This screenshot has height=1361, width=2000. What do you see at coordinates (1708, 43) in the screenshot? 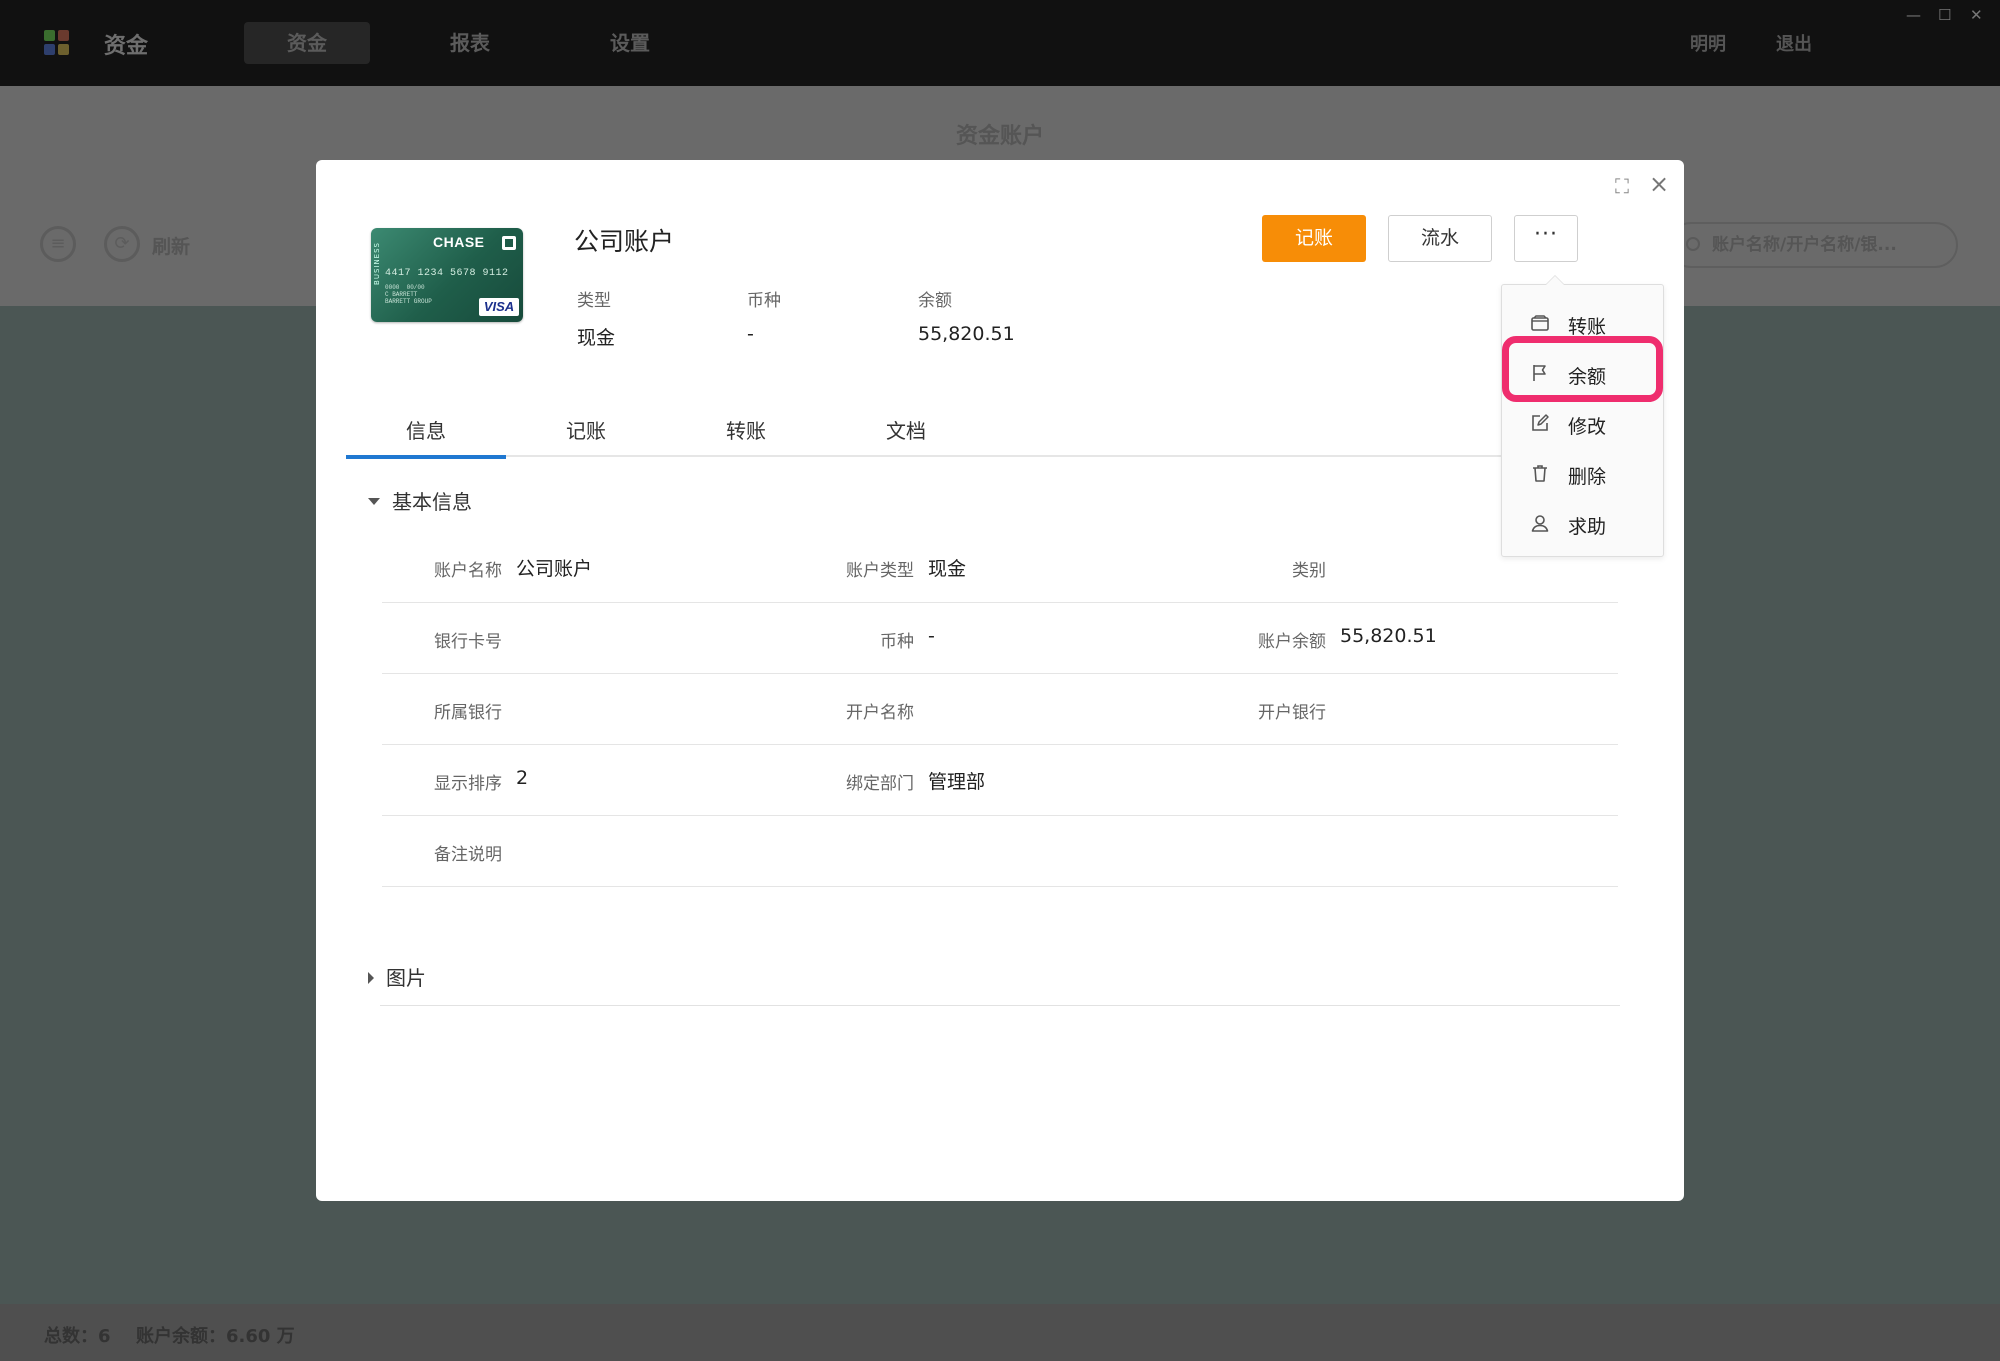
I see `user-name-link: 明明` at bounding box center [1708, 43].